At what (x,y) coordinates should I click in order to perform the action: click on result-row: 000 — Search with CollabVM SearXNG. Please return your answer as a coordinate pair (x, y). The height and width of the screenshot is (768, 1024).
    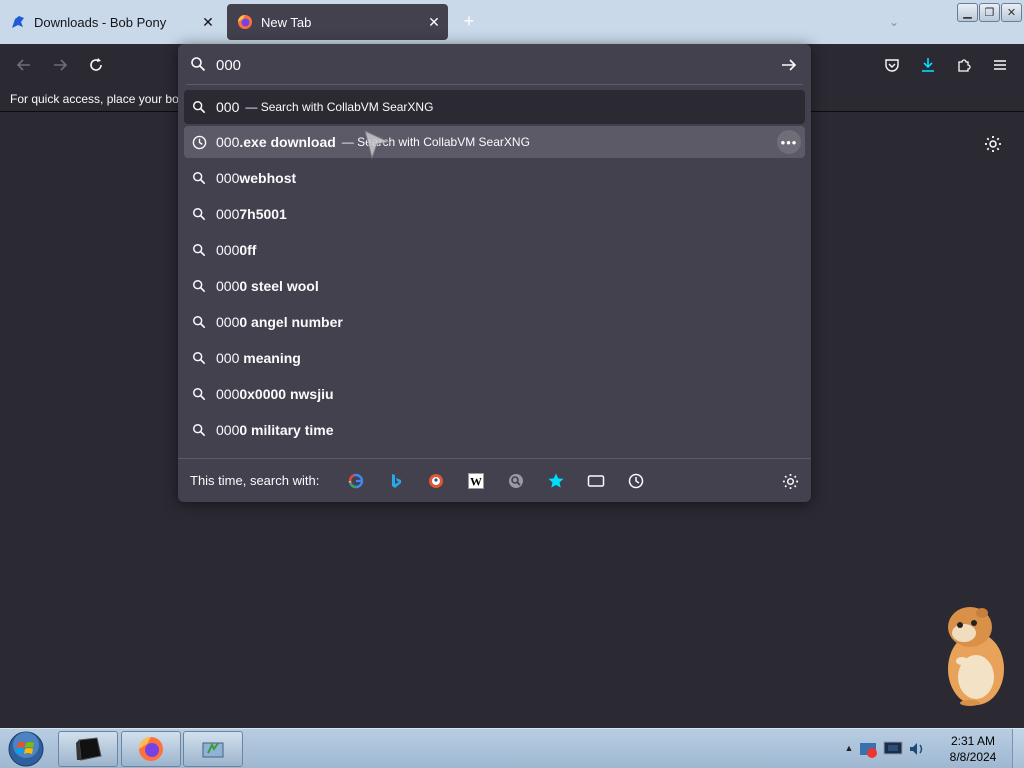
    Looking at the image, I should click on (494, 107).